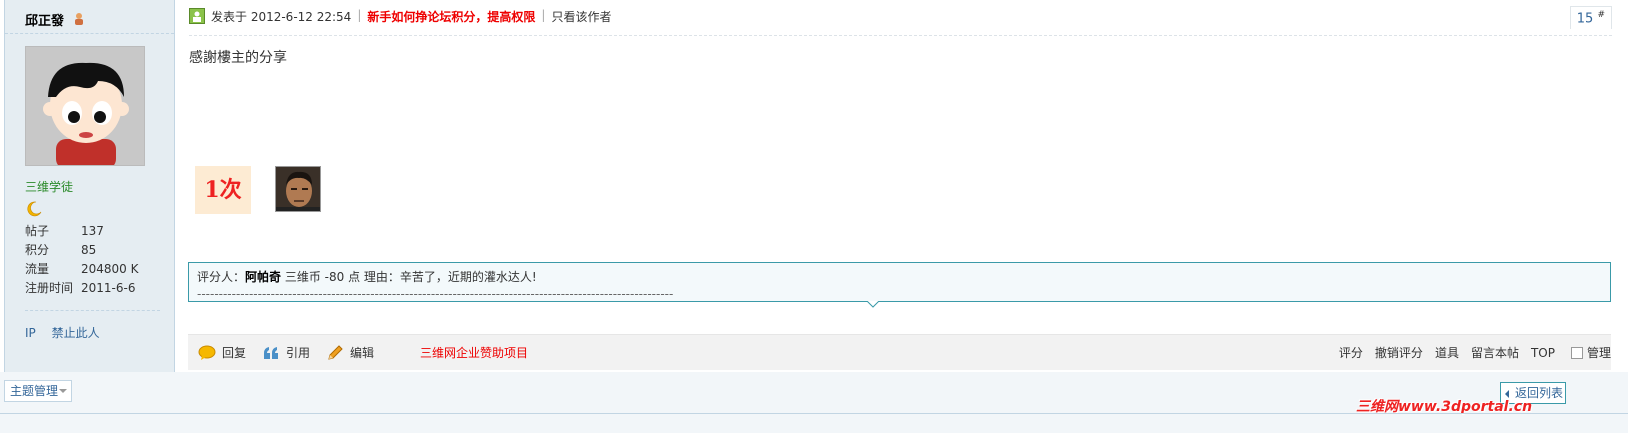  Describe the element at coordinates (223, 190) in the screenshot. I see `medal-once: 1次` at that location.